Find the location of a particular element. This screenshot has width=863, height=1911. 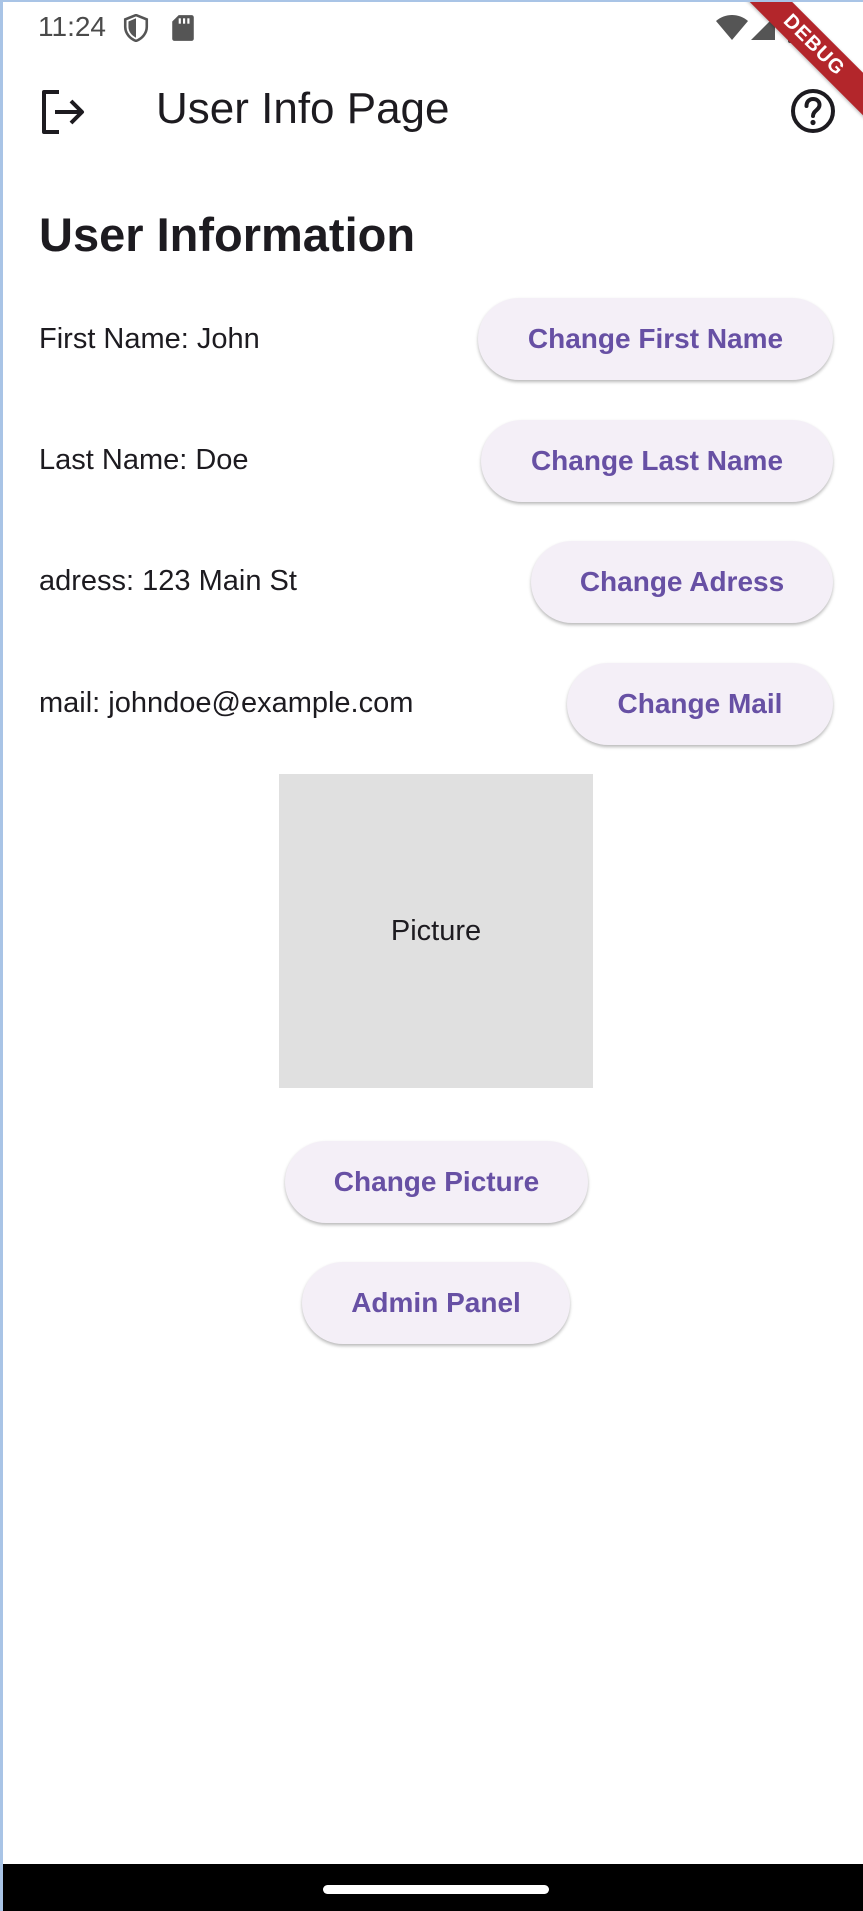

address-label: adress: 123 Main St is located at coordinates (168, 581).